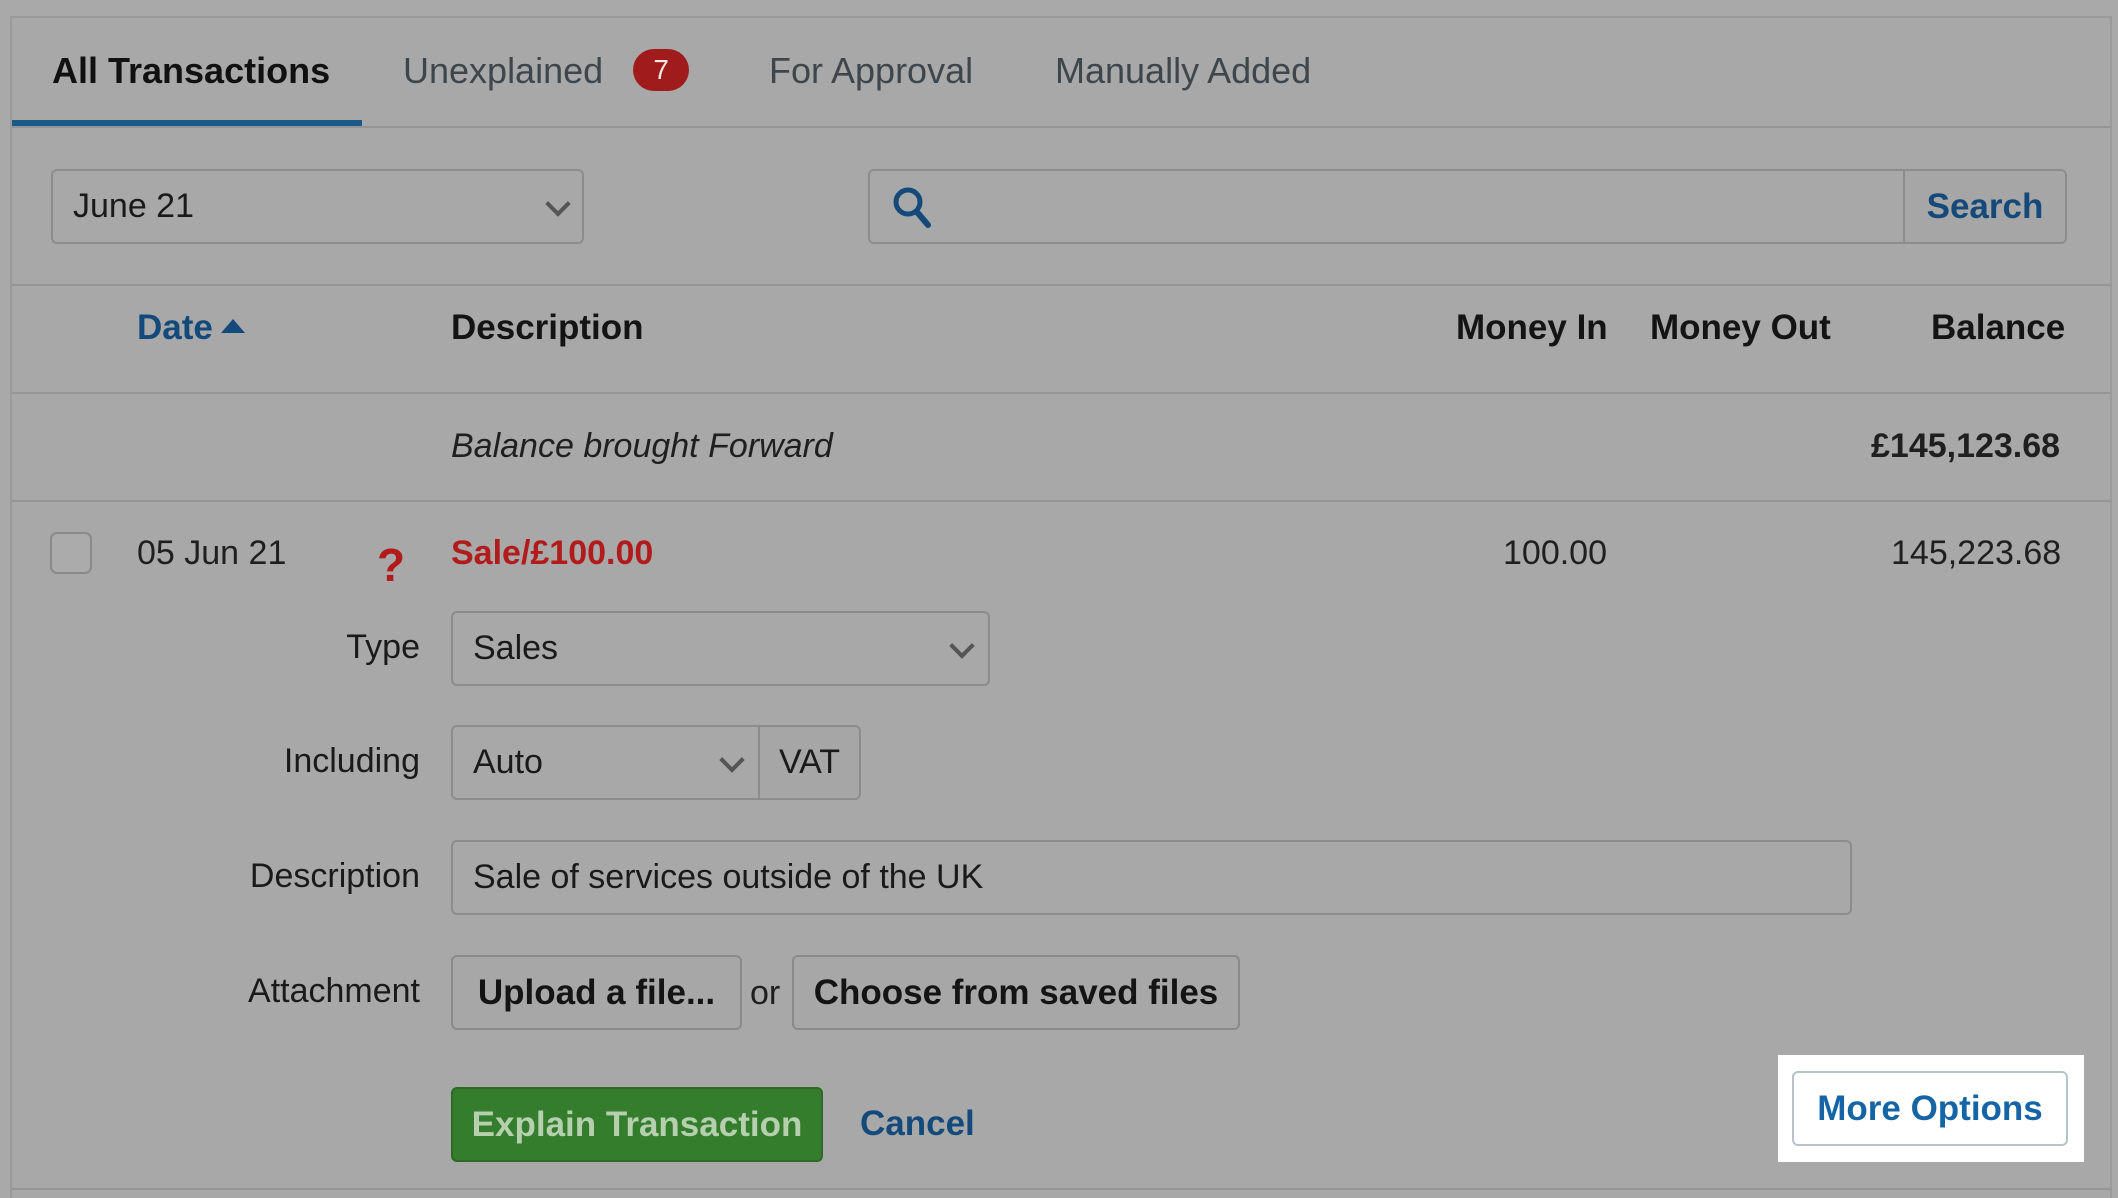 The height and width of the screenshot is (1198, 2118). What do you see at coordinates (503, 70) in the screenshot?
I see `tab-label: Unexplained` at bounding box center [503, 70].